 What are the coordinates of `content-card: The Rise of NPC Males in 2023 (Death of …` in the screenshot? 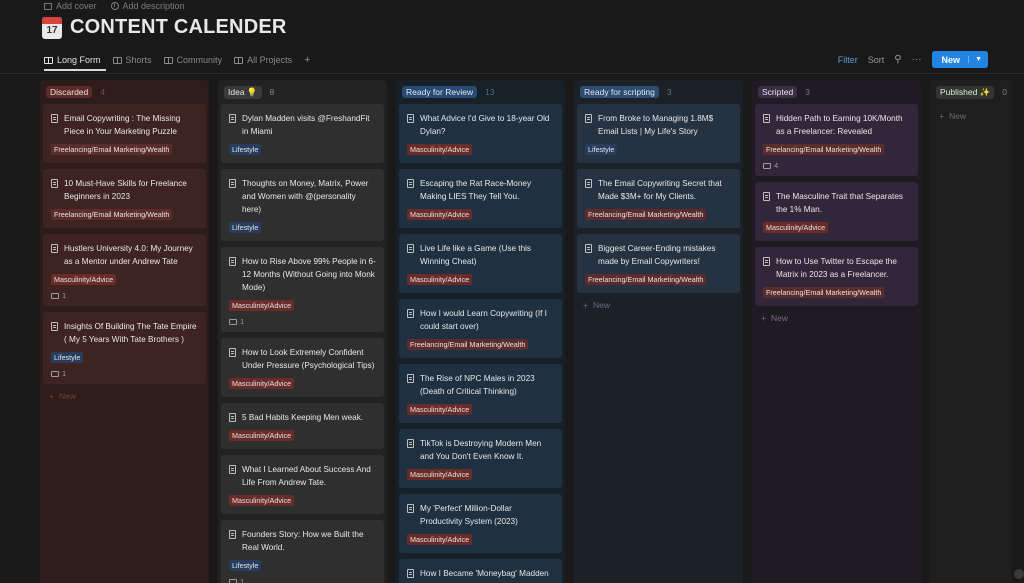 It's located at (480, 393).